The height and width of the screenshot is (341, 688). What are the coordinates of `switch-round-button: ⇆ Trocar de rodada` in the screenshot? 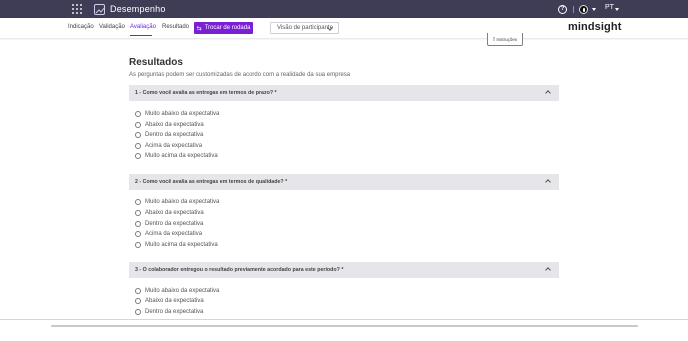 It's located at (223, 28).